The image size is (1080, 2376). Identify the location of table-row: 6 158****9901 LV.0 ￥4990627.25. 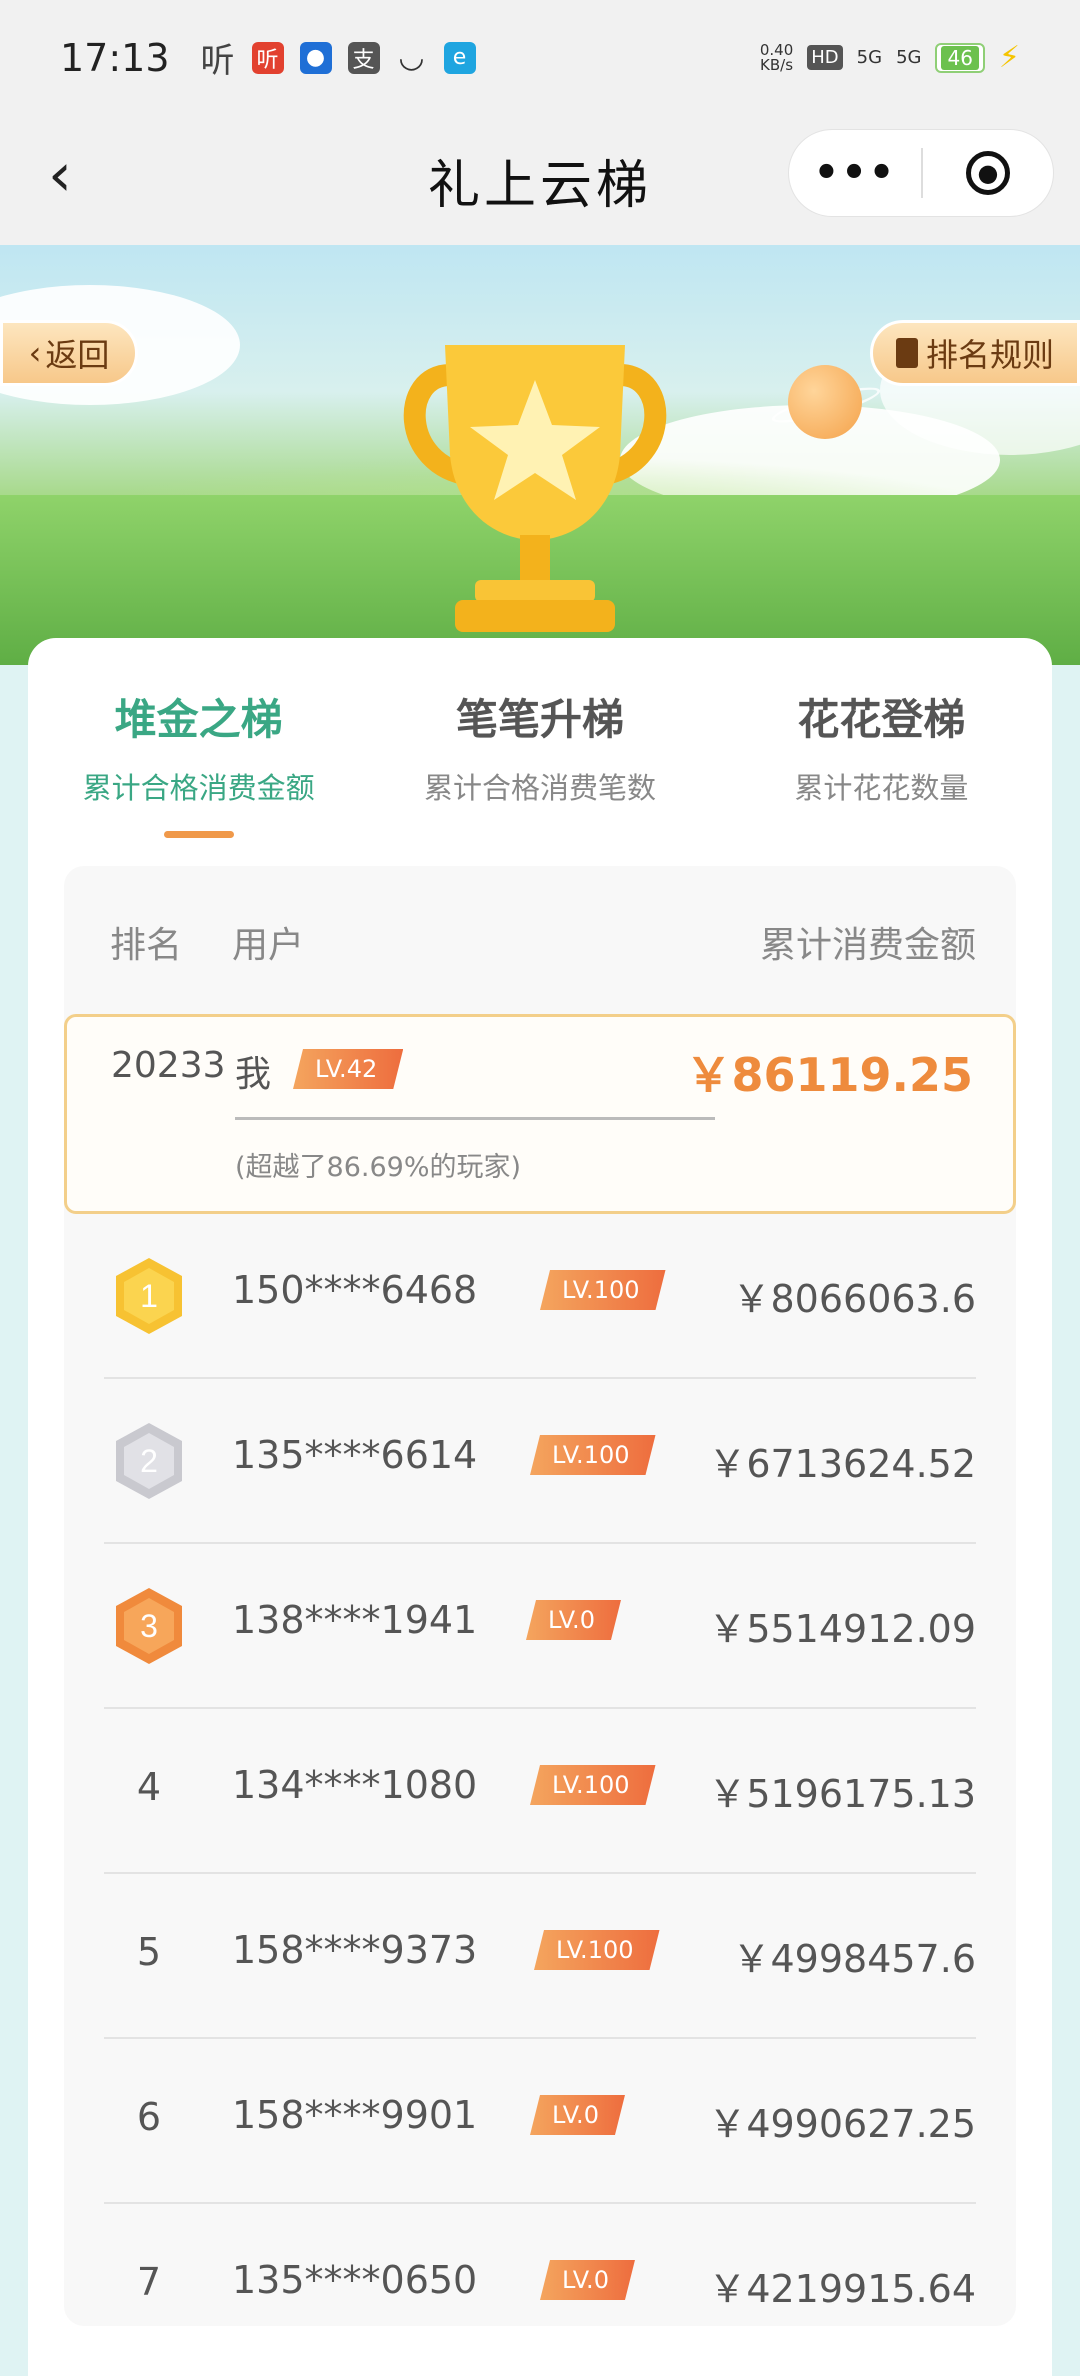
(540, 2121).